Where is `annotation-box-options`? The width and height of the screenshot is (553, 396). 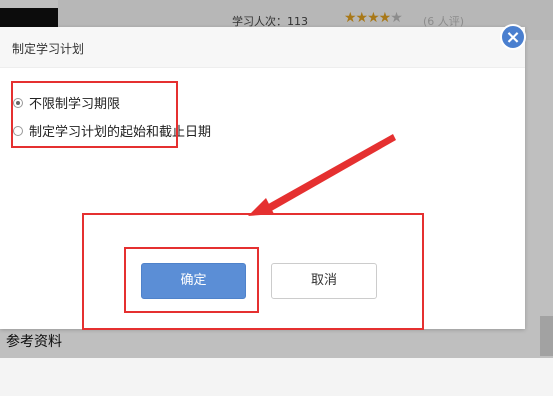 annotation-box-options is located at coordinates (94, 114).